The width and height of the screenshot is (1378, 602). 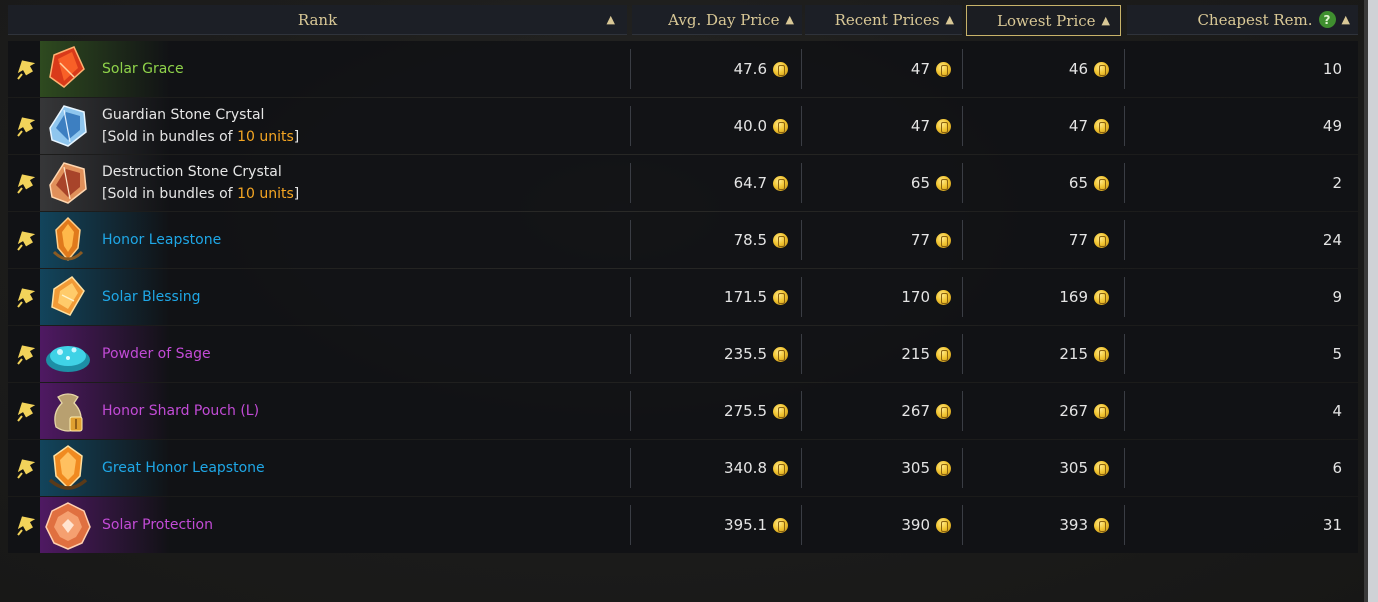 I want to click on item-name: Solar Grace, so click(x=143, y=69).